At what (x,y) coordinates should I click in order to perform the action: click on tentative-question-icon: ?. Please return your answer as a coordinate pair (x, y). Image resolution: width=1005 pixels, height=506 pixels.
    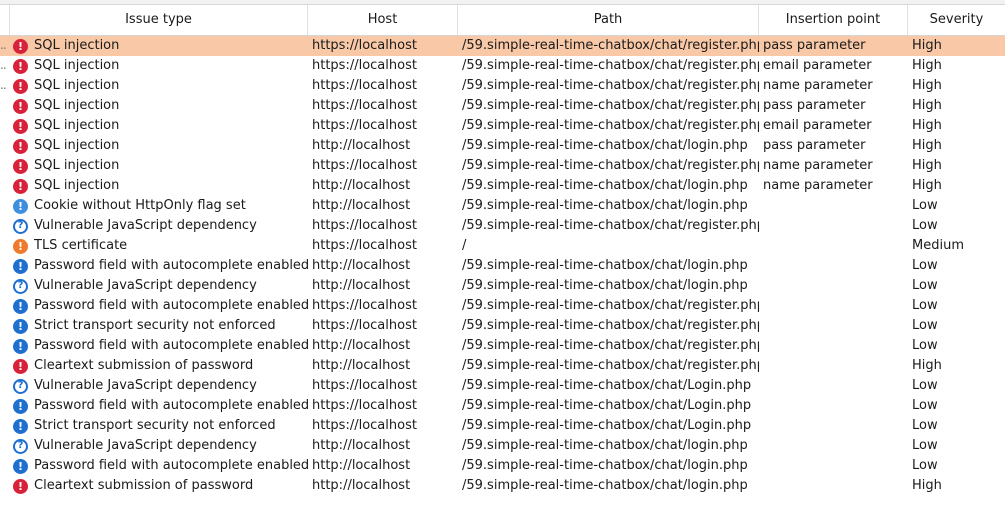
    Looking at the image, I should click on (20, 226).